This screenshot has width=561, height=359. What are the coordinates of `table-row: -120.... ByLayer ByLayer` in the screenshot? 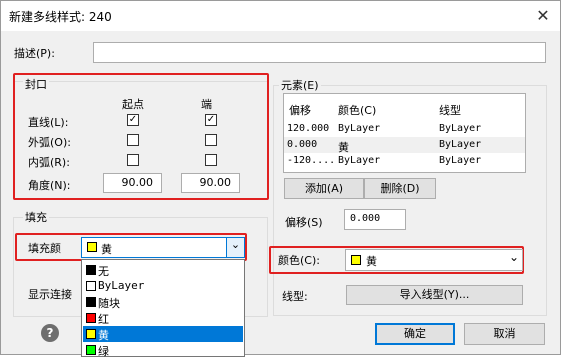 It's located at (404, 161).